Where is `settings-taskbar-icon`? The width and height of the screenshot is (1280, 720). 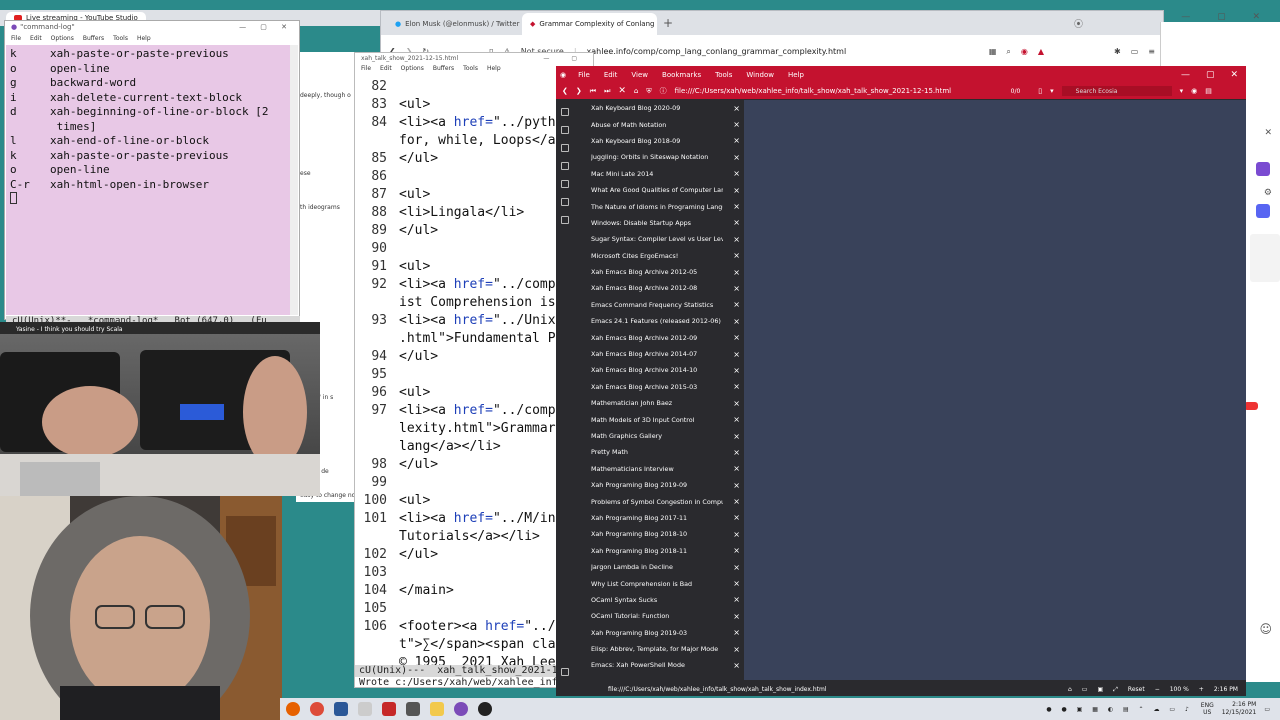 settings-taskbar-icon is located at coordinates (365, 709).